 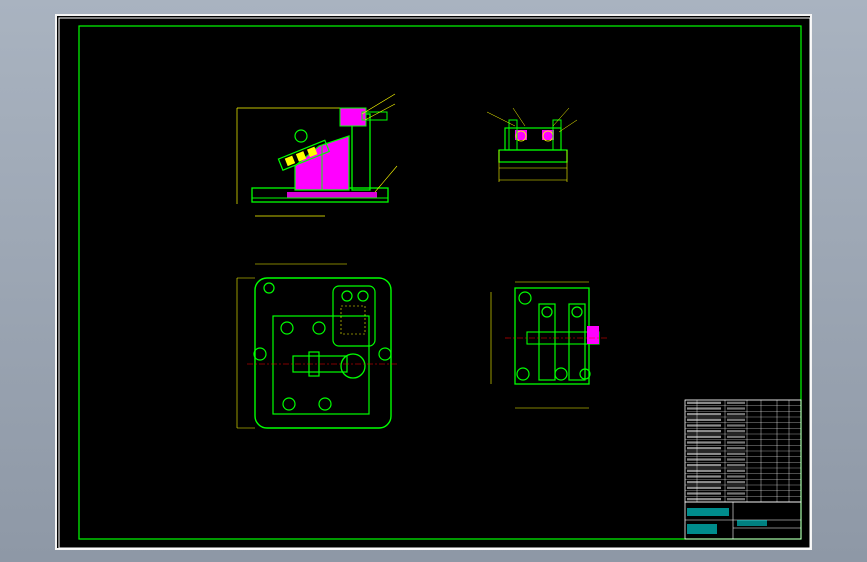 I want to click on top-view-outer-plate, so click(x=323, y=353).